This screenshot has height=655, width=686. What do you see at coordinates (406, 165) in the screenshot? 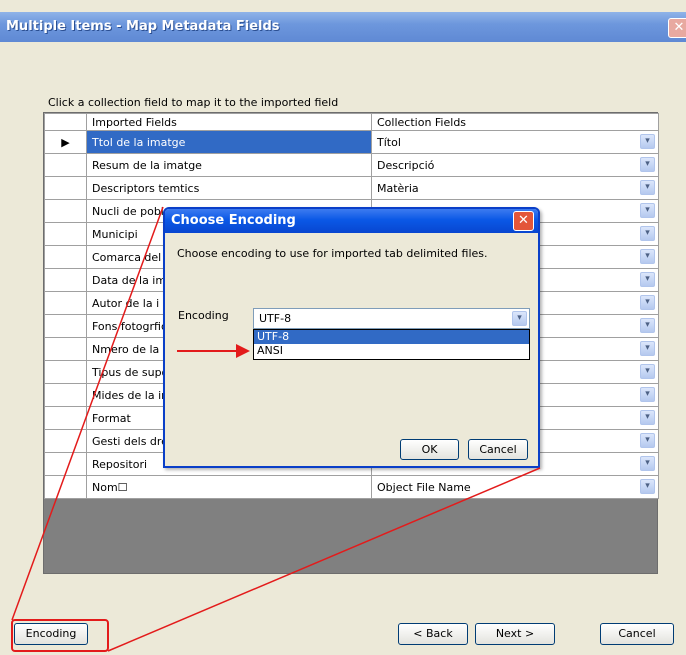
I see `collection-field-value: Descripció` at bounding box center [406, 165].